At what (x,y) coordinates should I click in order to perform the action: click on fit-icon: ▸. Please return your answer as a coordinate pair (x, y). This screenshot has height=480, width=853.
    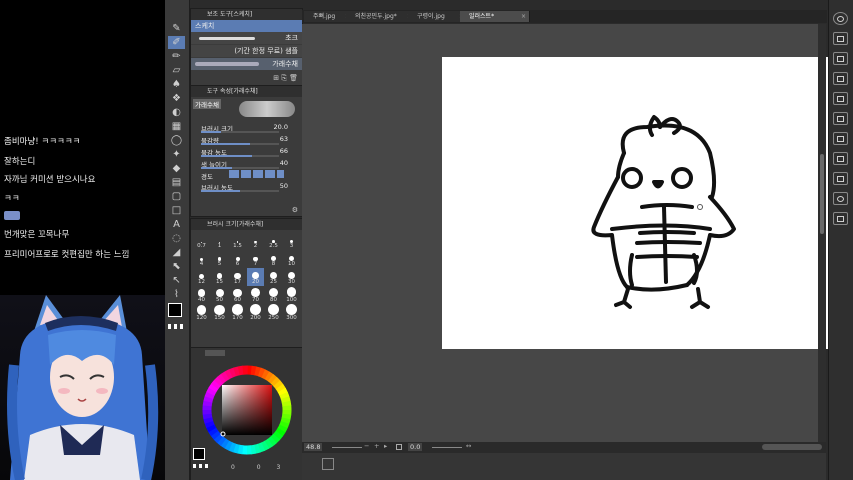
    Looking at the image, I should click on (385, 446).